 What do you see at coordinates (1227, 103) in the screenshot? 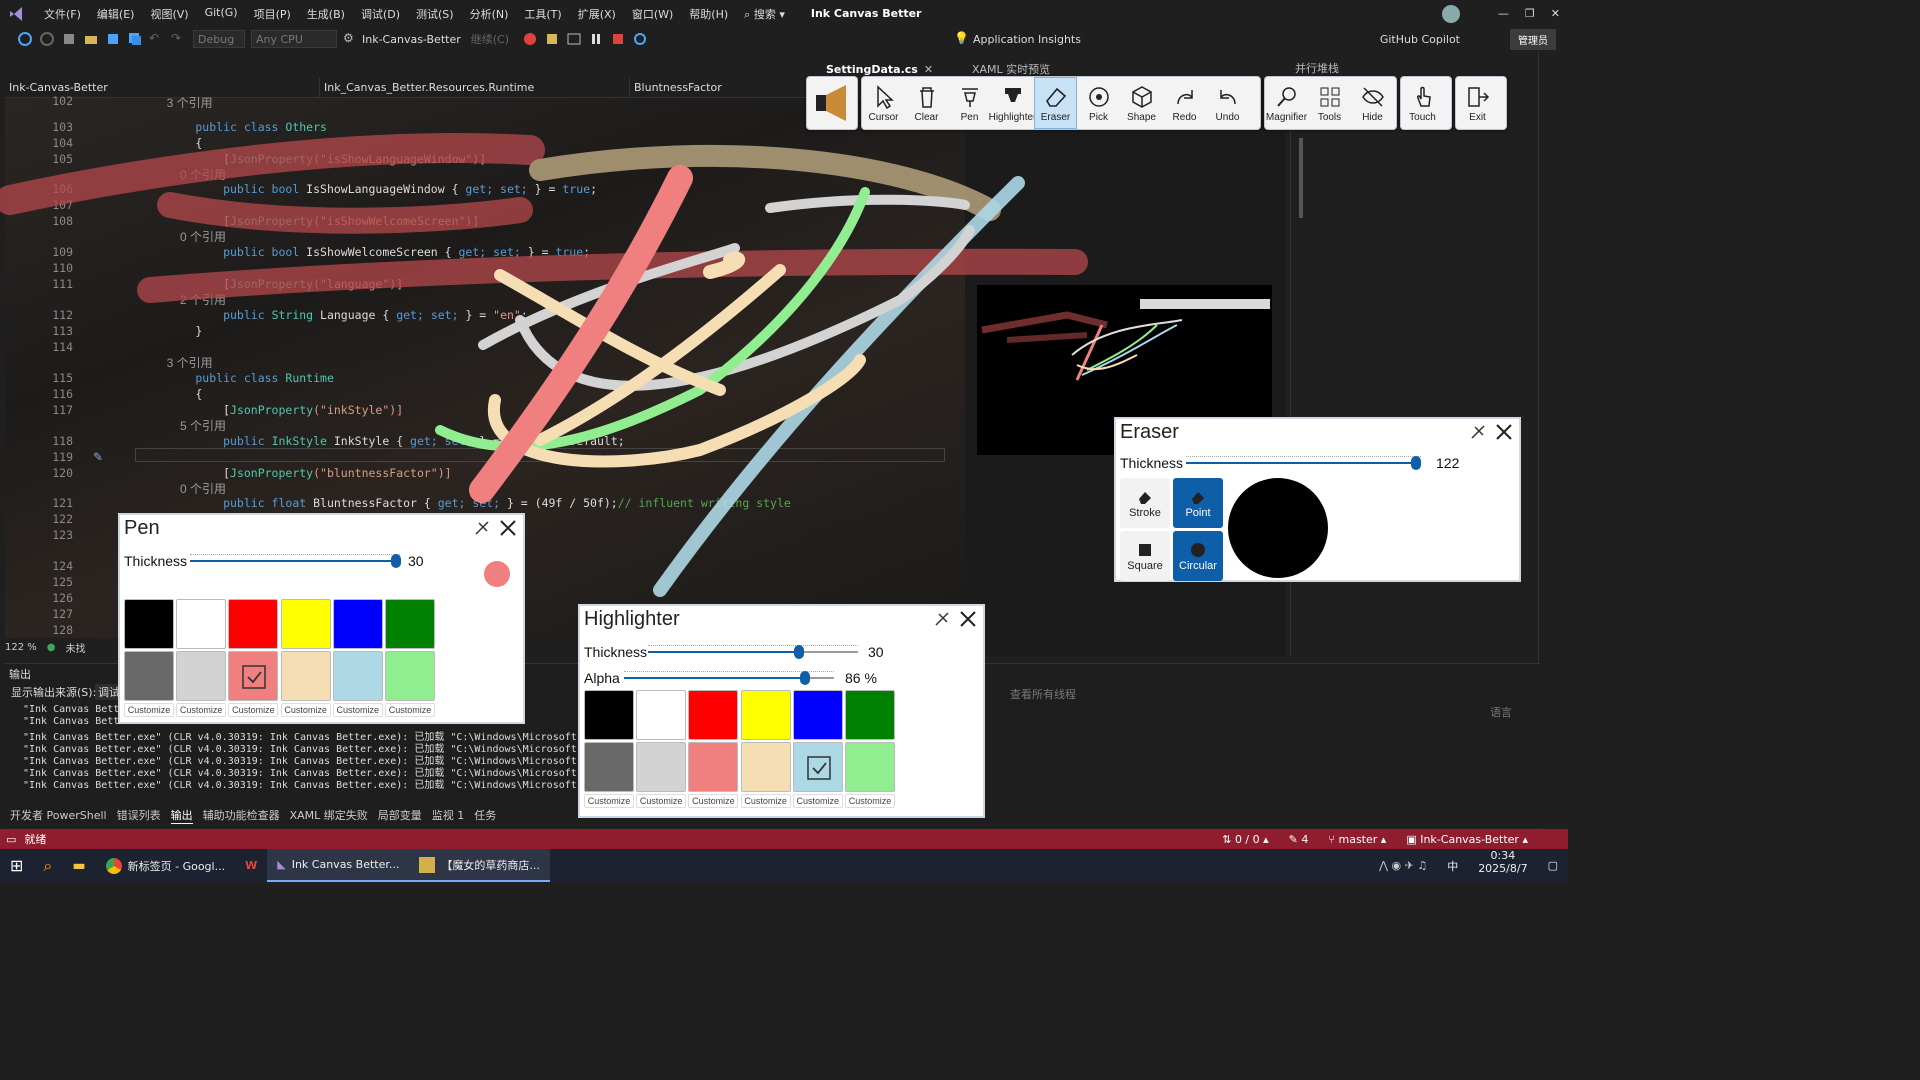
I see `ink-undo-button: Undo` at bounding box center [1227, 103].